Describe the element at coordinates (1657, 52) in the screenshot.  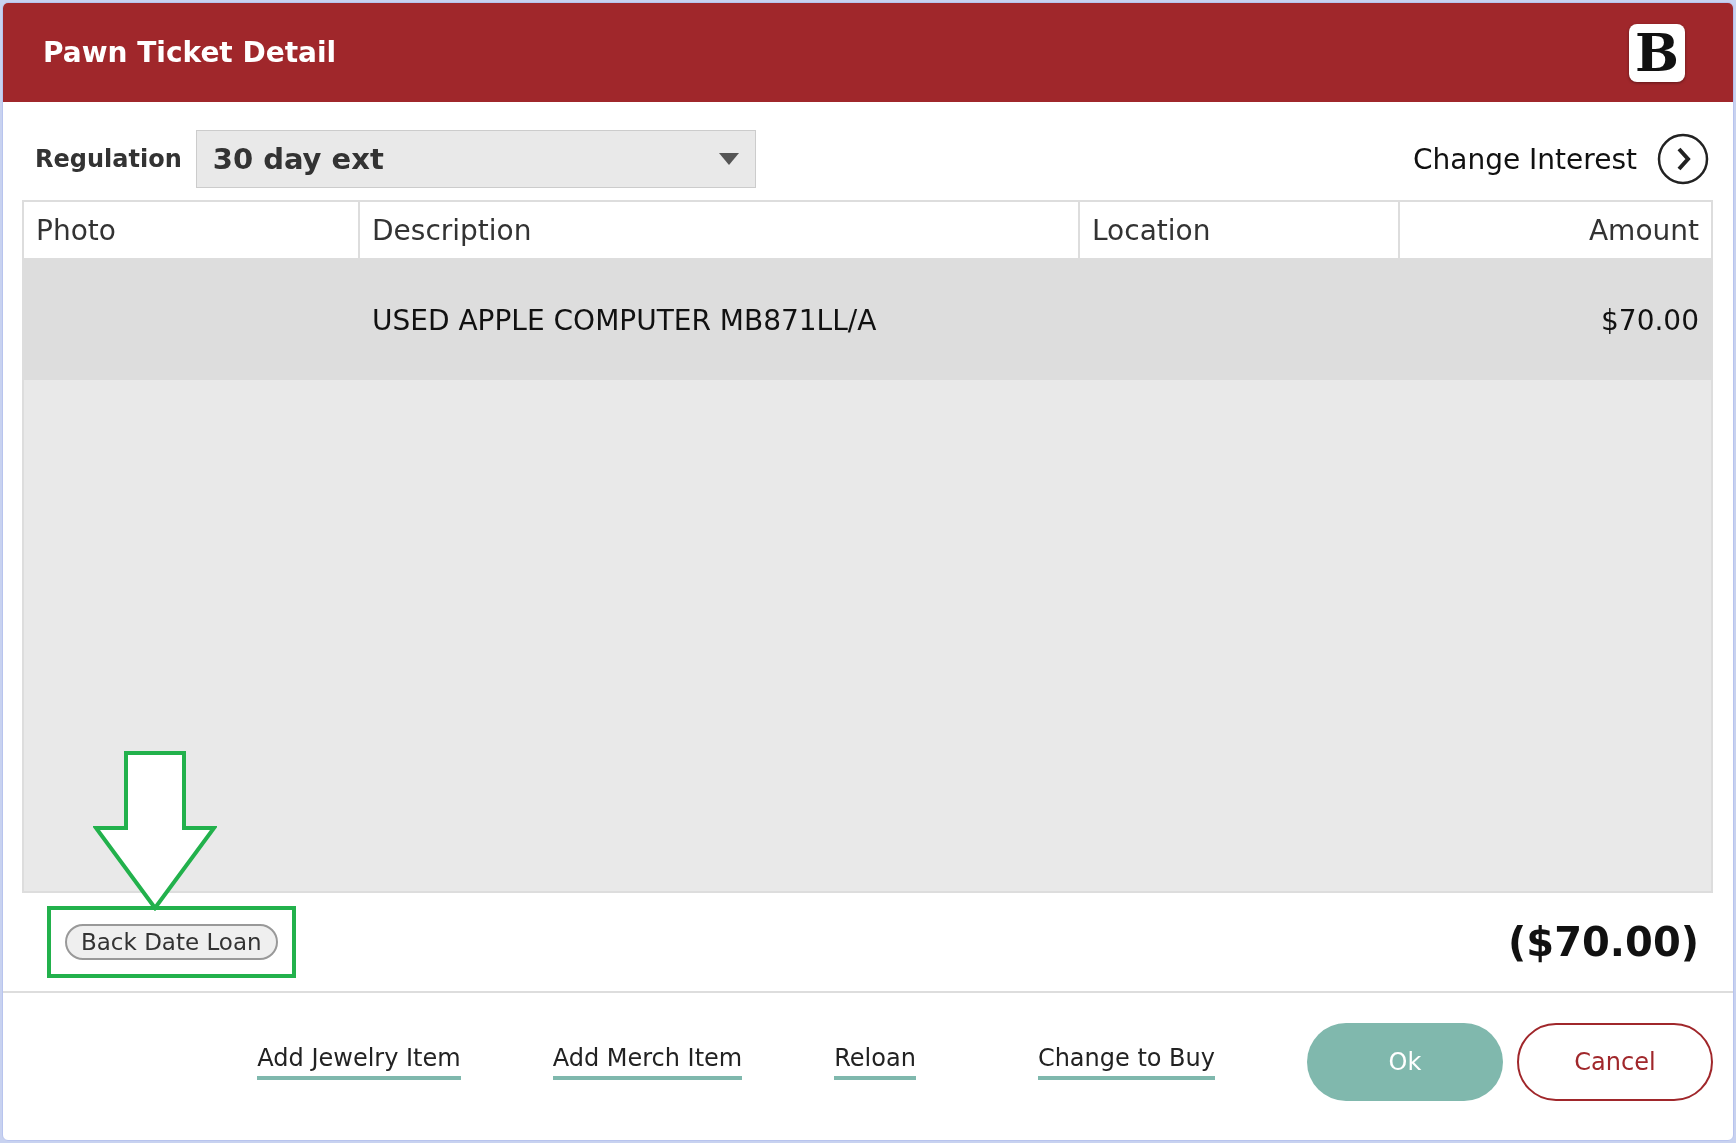
I see `logo: B` at that location.